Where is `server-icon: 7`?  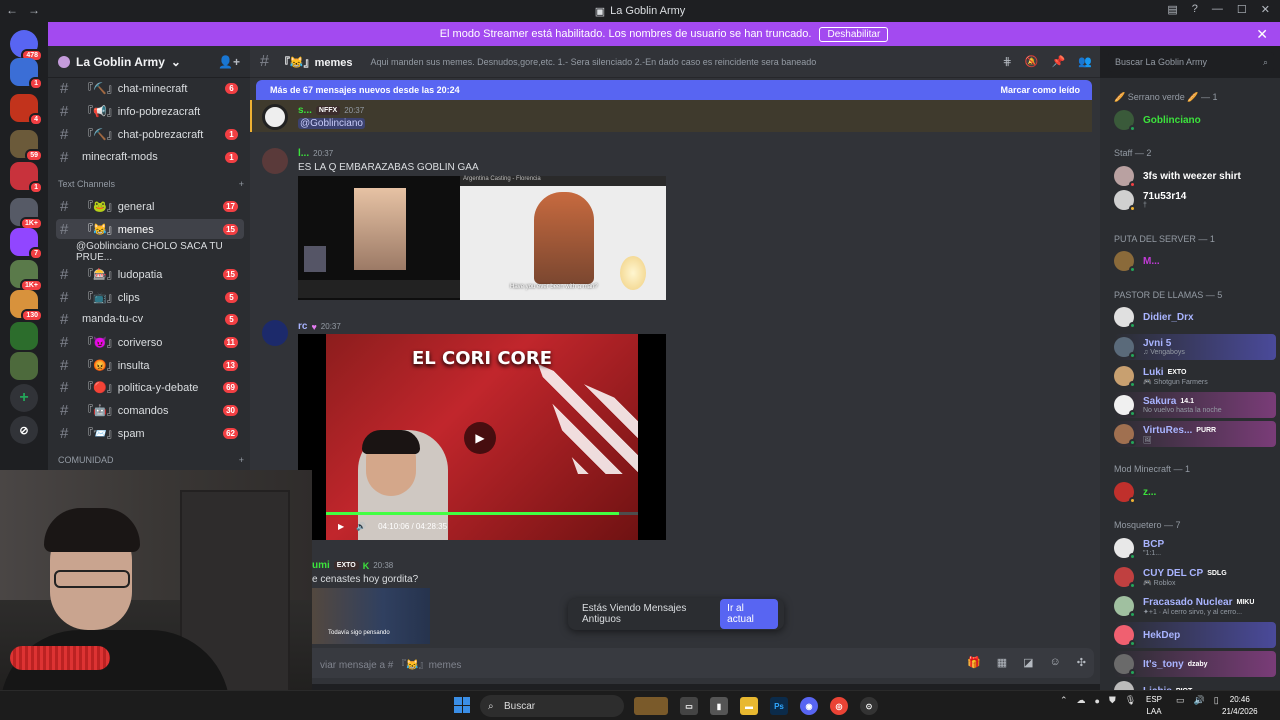
server-icon: 7 is located at coordinates (26, 244).